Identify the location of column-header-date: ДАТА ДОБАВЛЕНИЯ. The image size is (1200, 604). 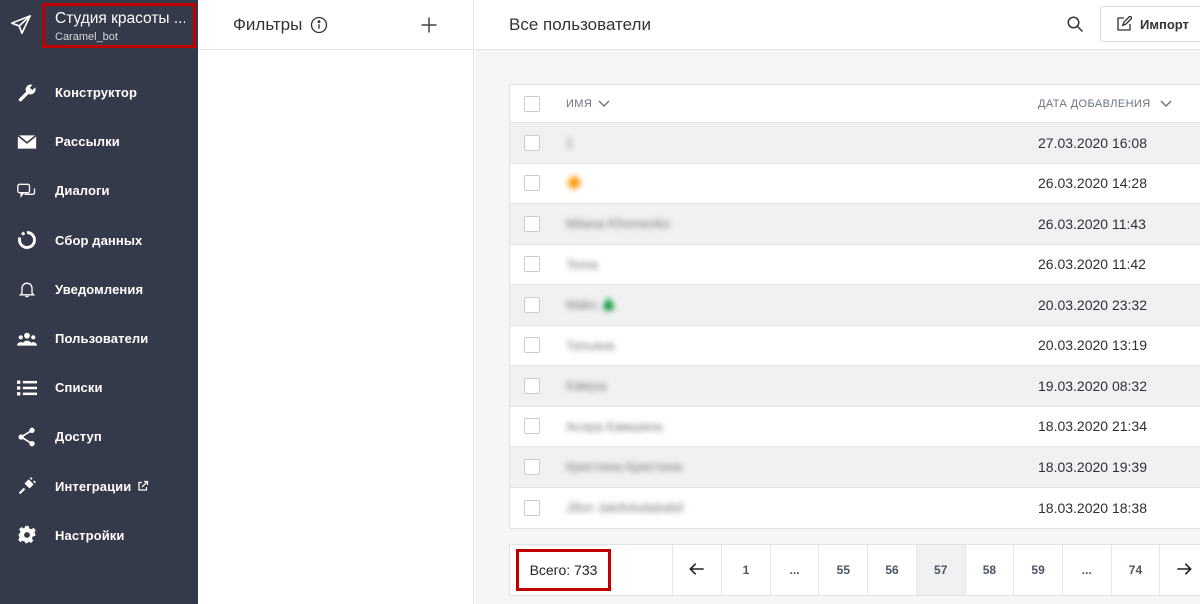
(1105, 104).